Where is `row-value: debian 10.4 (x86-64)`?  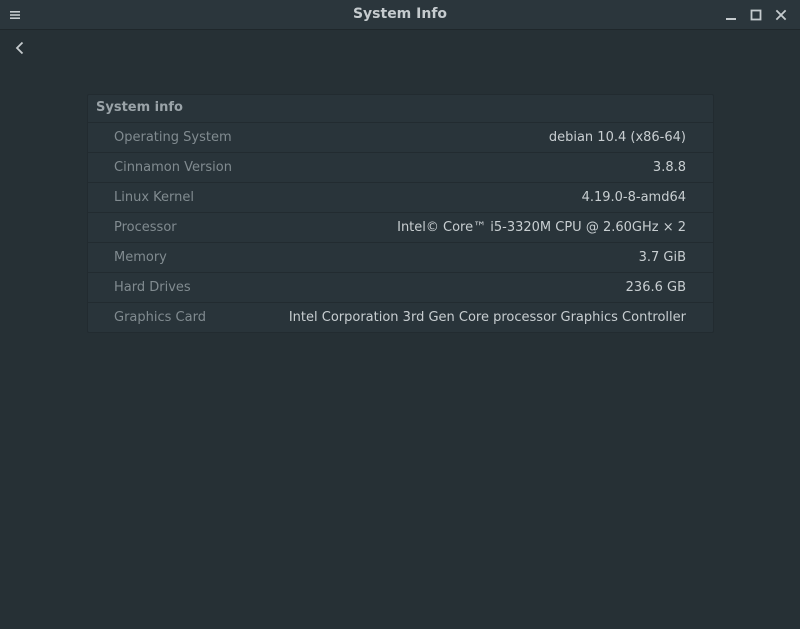
row-value: debian 10.4 (x86-64) is located at coordinates (617, 137).